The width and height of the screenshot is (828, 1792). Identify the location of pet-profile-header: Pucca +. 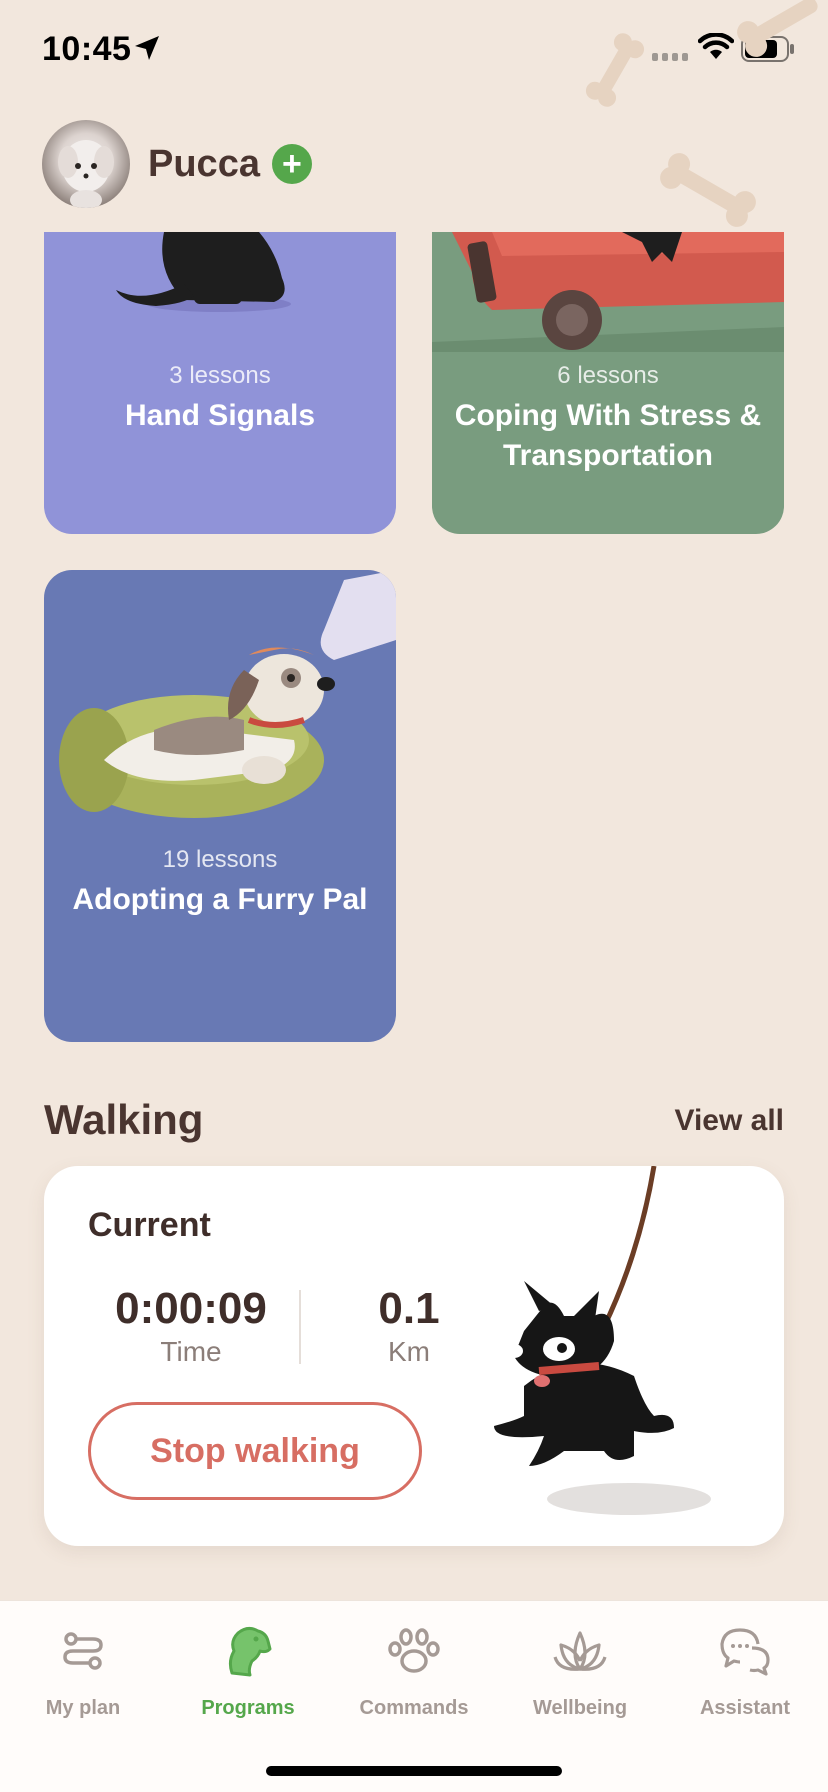
(177, 164).